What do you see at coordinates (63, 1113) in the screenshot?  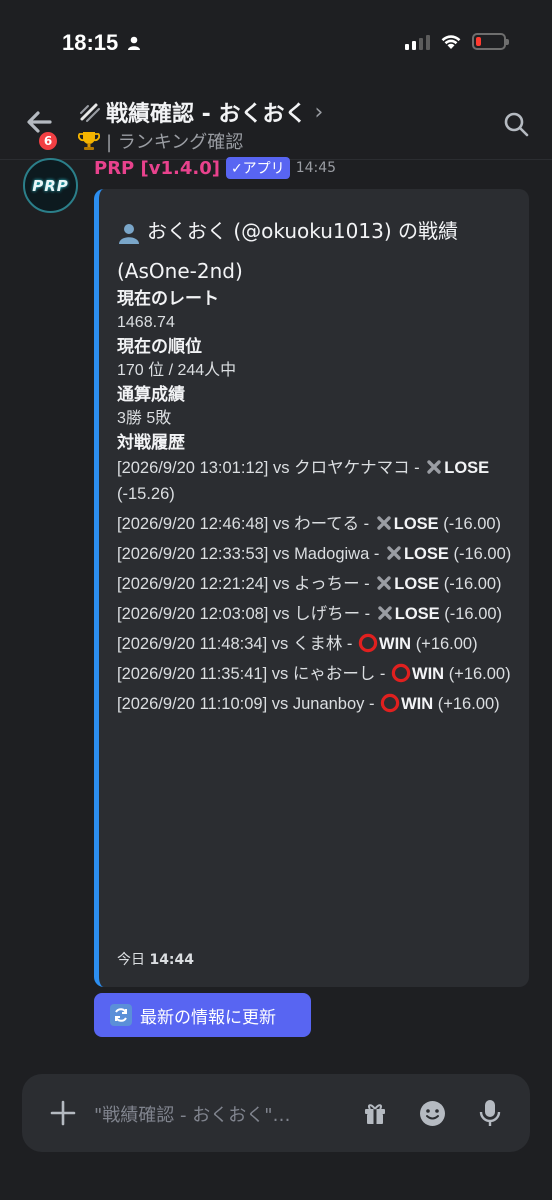 I see `plus-icon` at bounding box center [63, 1113].